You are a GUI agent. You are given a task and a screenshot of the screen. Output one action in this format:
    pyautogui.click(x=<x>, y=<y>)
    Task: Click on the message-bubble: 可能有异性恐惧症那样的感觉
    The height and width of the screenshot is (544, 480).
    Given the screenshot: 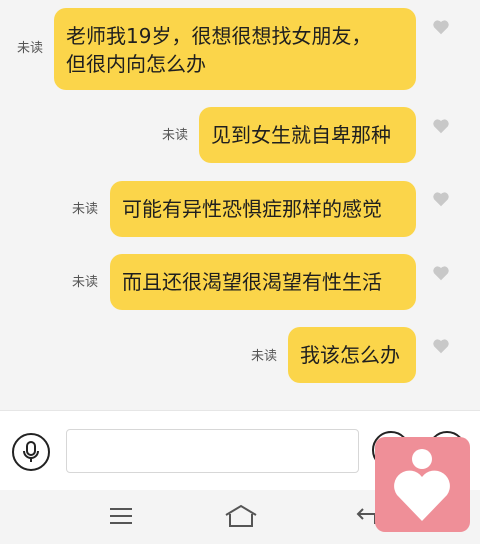 What is the action you would take?
    pyautogui.click(x=263, y=209)
    